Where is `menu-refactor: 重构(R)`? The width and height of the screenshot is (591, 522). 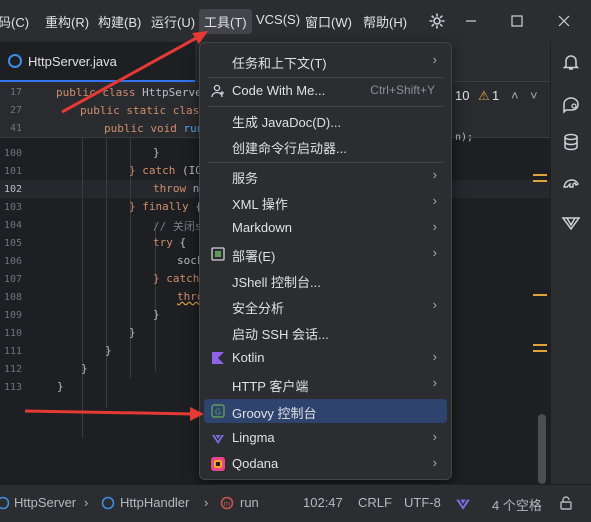
menu-refactor: 重构(R) is located at coordinates (67, 21).